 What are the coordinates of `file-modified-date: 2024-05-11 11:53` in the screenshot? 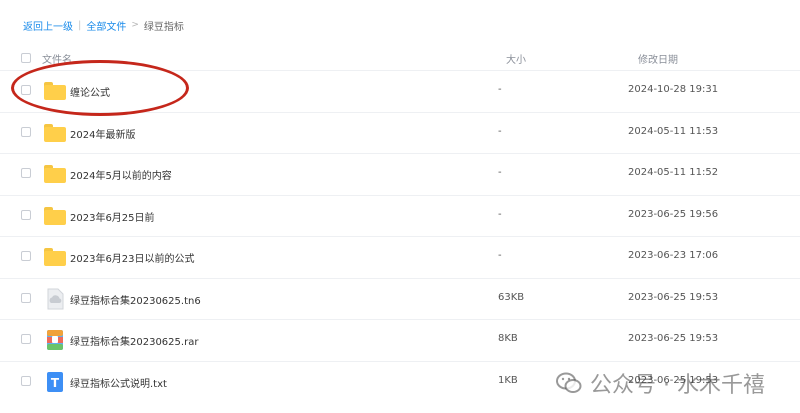 It's located at (673, 131).